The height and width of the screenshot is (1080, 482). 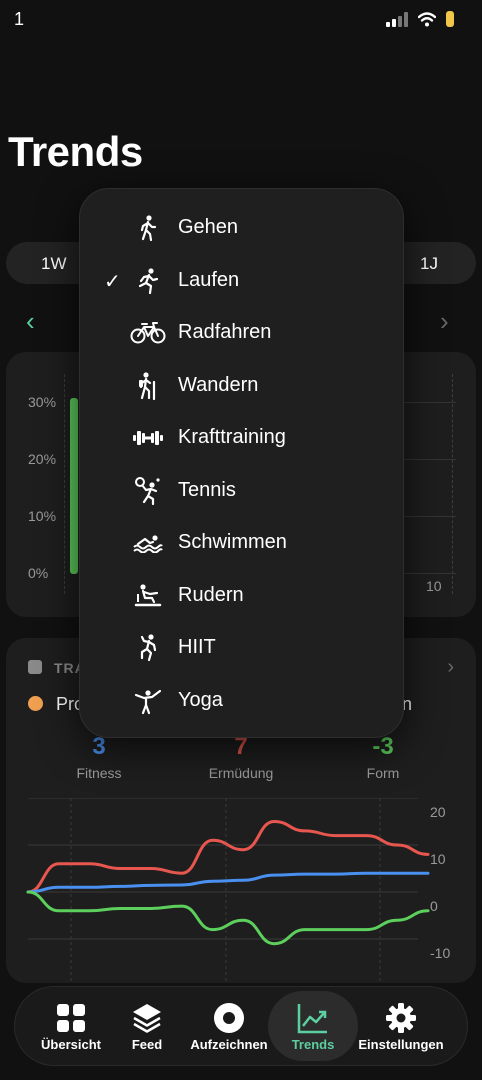 What do you see at coordinates (19, 19) in the screenshot?
I see `status-time: 1` at bounding box center [19, 19].